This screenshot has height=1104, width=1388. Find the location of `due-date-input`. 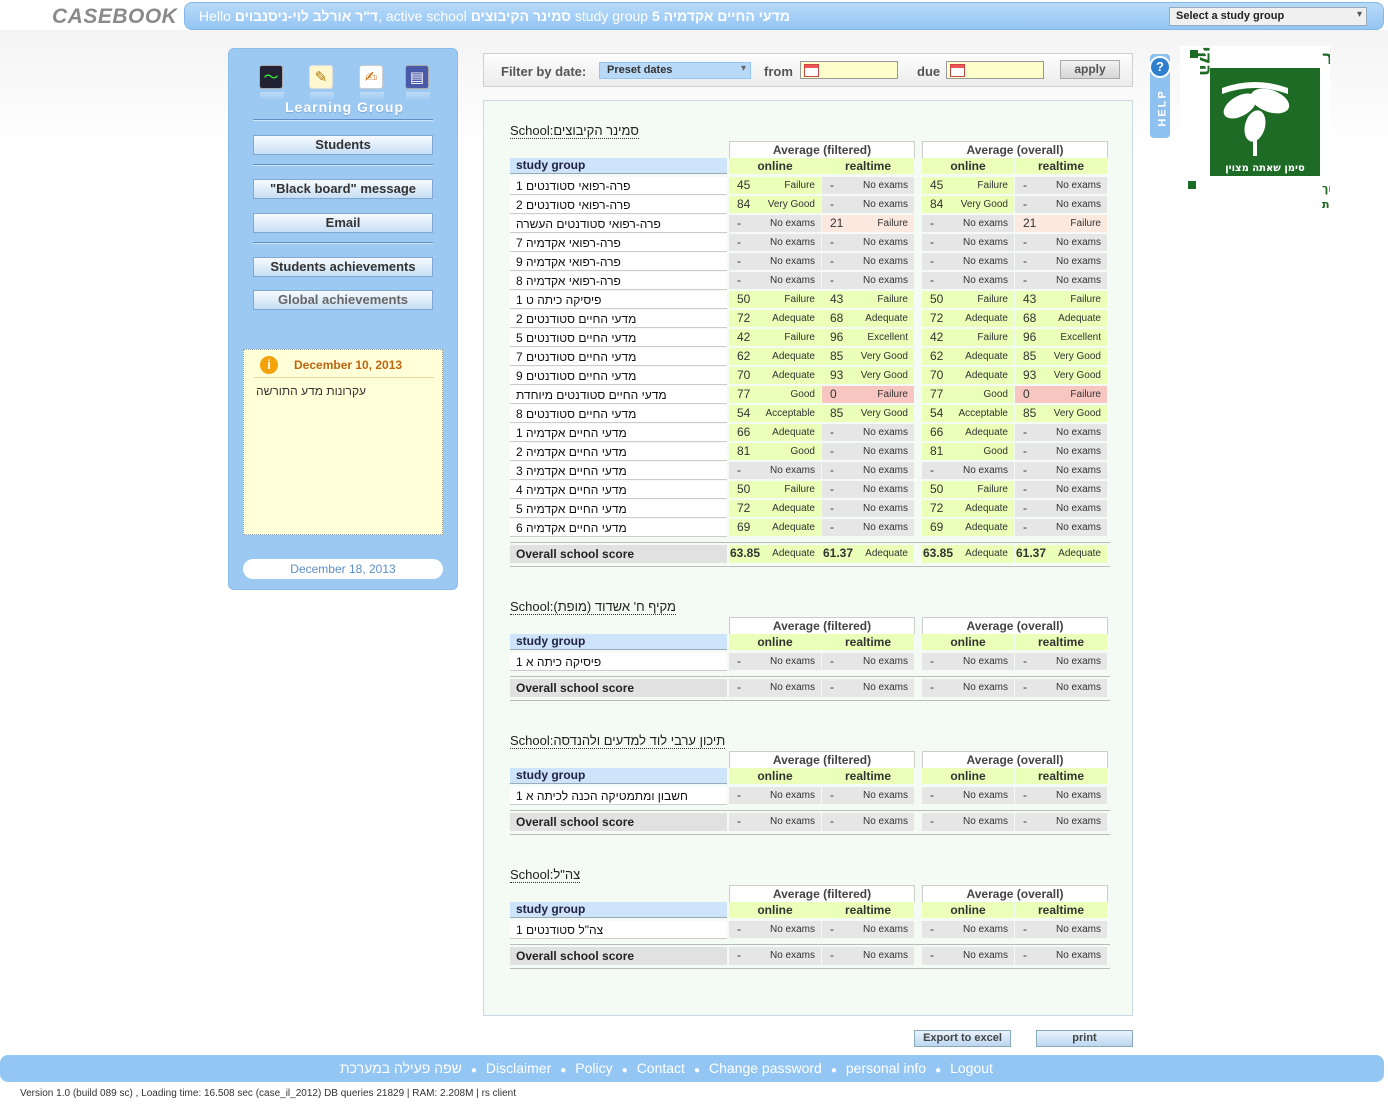

due-date-input is located at coordinates (995, 70).